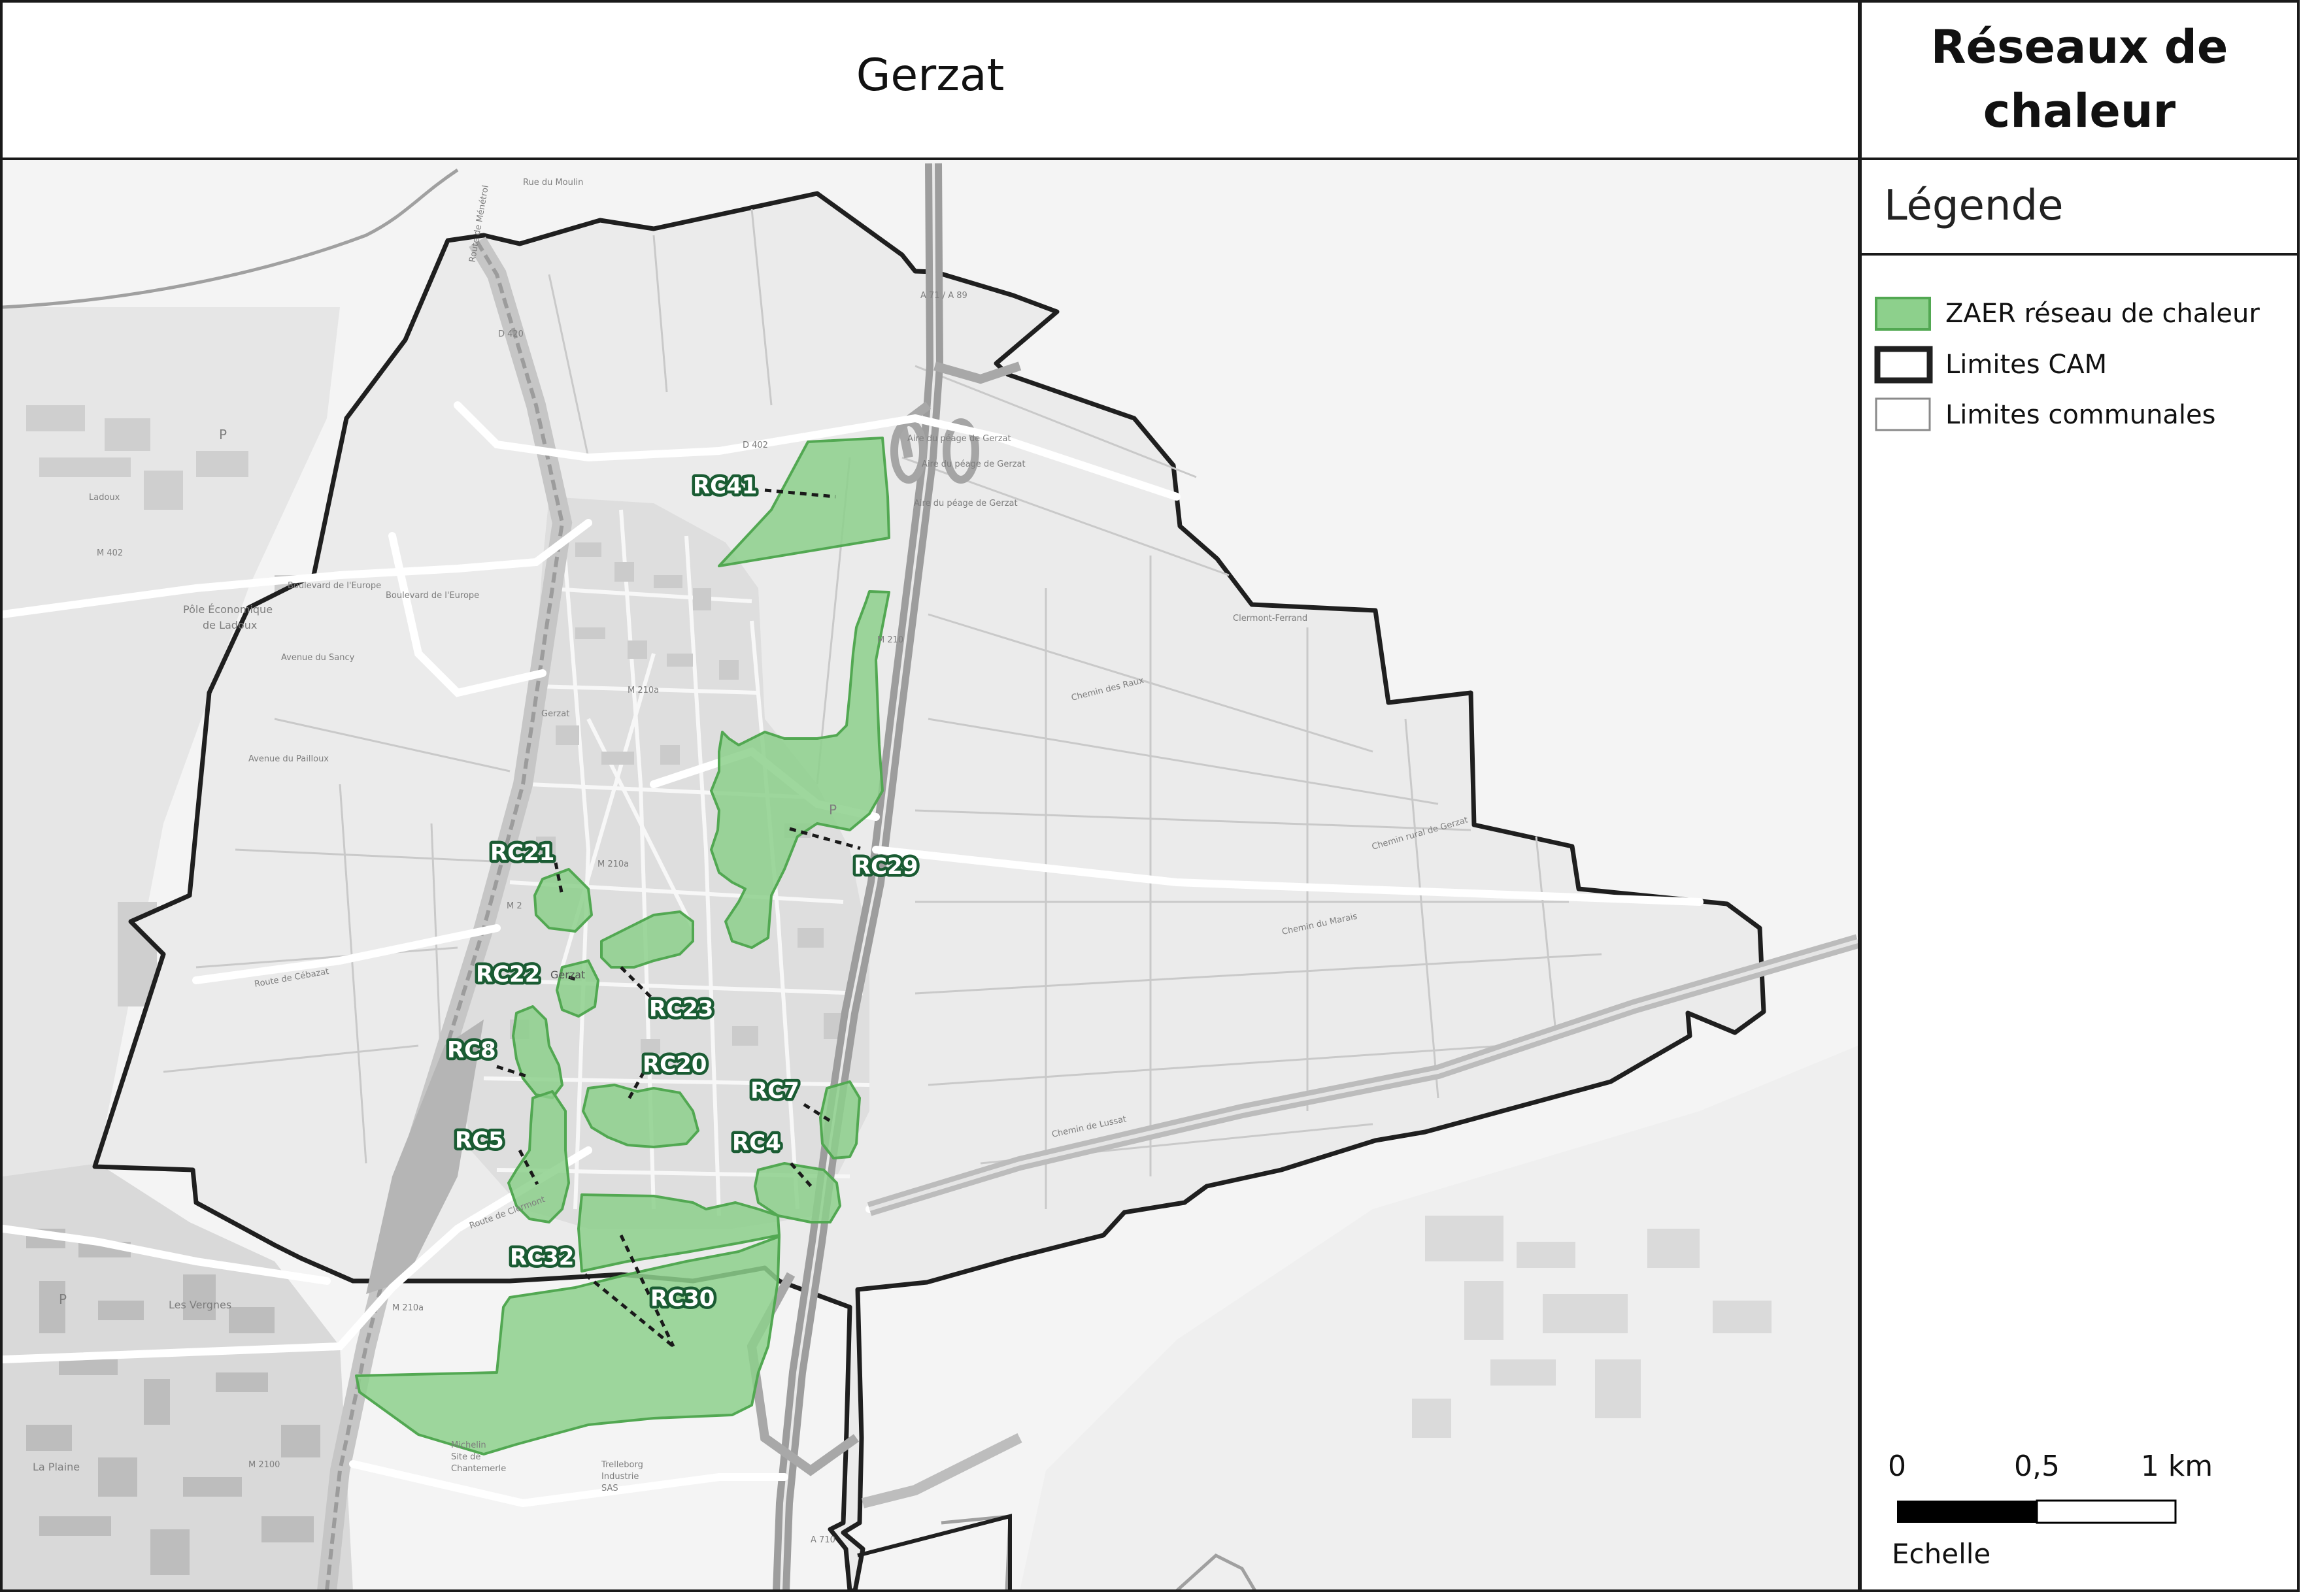 The image size is (2301, 1596). What do you see at coordinates (230, 625) in the screenshot?
I see `label-pole-eco-2: de Ladoux` at bounding box center [230, 625].